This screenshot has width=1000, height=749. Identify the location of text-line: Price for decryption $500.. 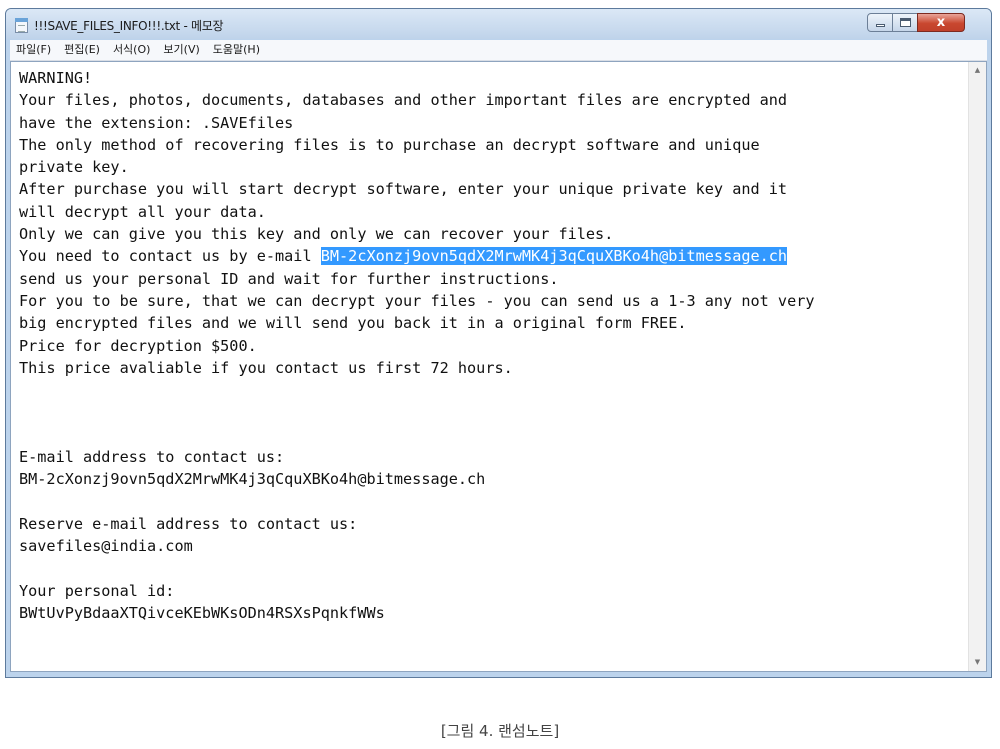
(138, 345).